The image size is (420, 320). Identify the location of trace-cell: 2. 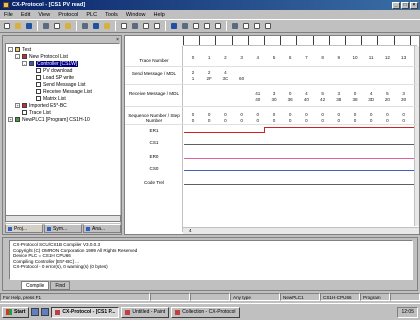
(209, 72).